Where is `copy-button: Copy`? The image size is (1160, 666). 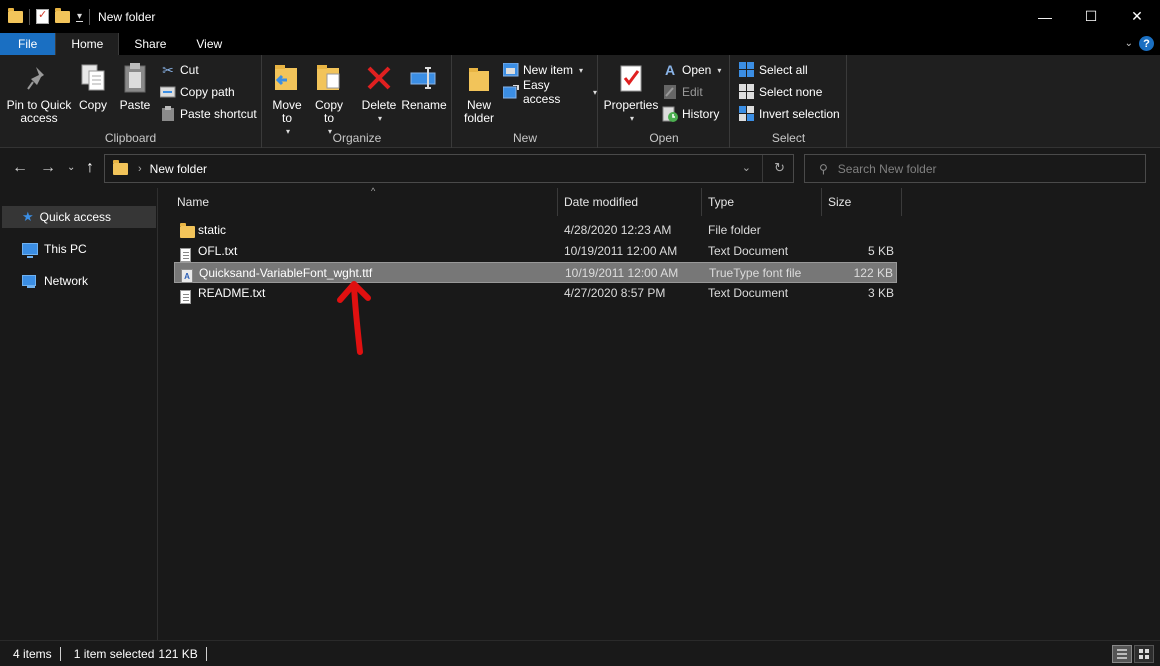 copy-button: Copy is located at coordinates (93, 86).